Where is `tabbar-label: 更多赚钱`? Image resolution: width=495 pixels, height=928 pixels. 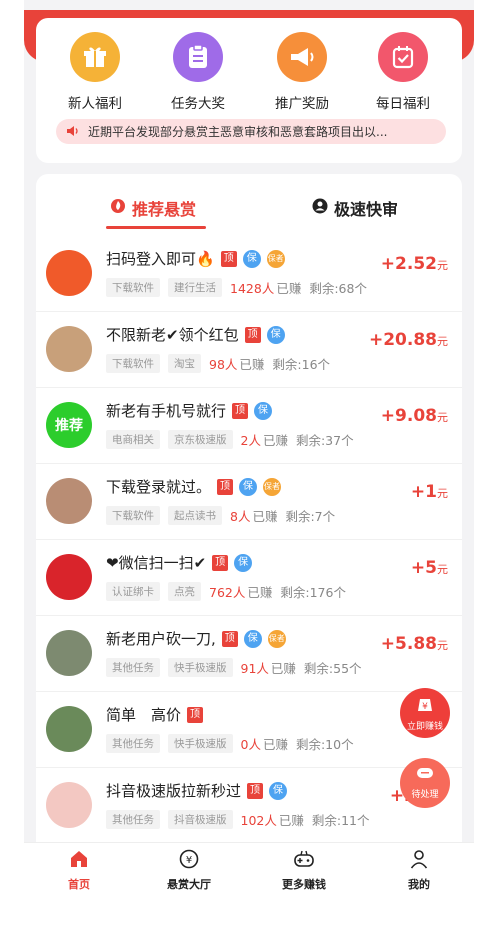 tabbar-label: 更多赚钱 is located at coordinates (304, 884).